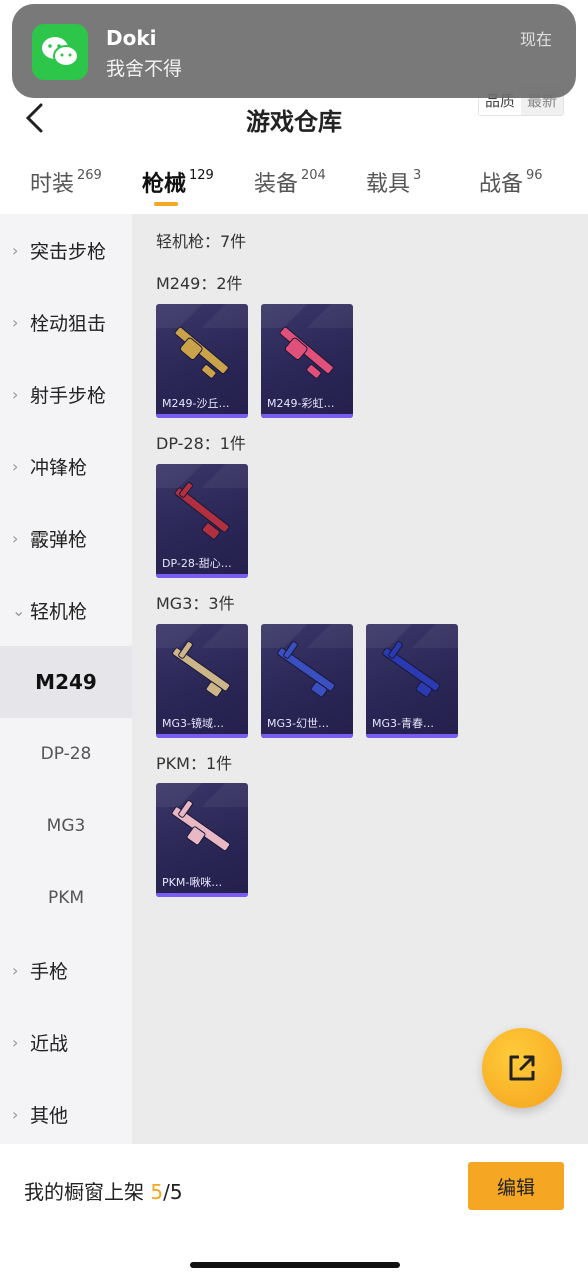  Describe the element at coordinates (516, 1186) in the screenshot. I see `edit-button: 编辑` at that location.